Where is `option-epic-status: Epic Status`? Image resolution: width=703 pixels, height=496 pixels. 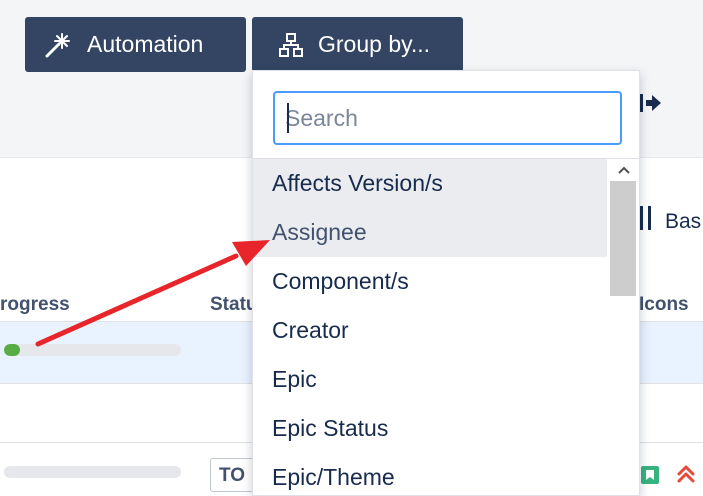 option-epic-status: Epic Status is located at coordinates (430, 428).